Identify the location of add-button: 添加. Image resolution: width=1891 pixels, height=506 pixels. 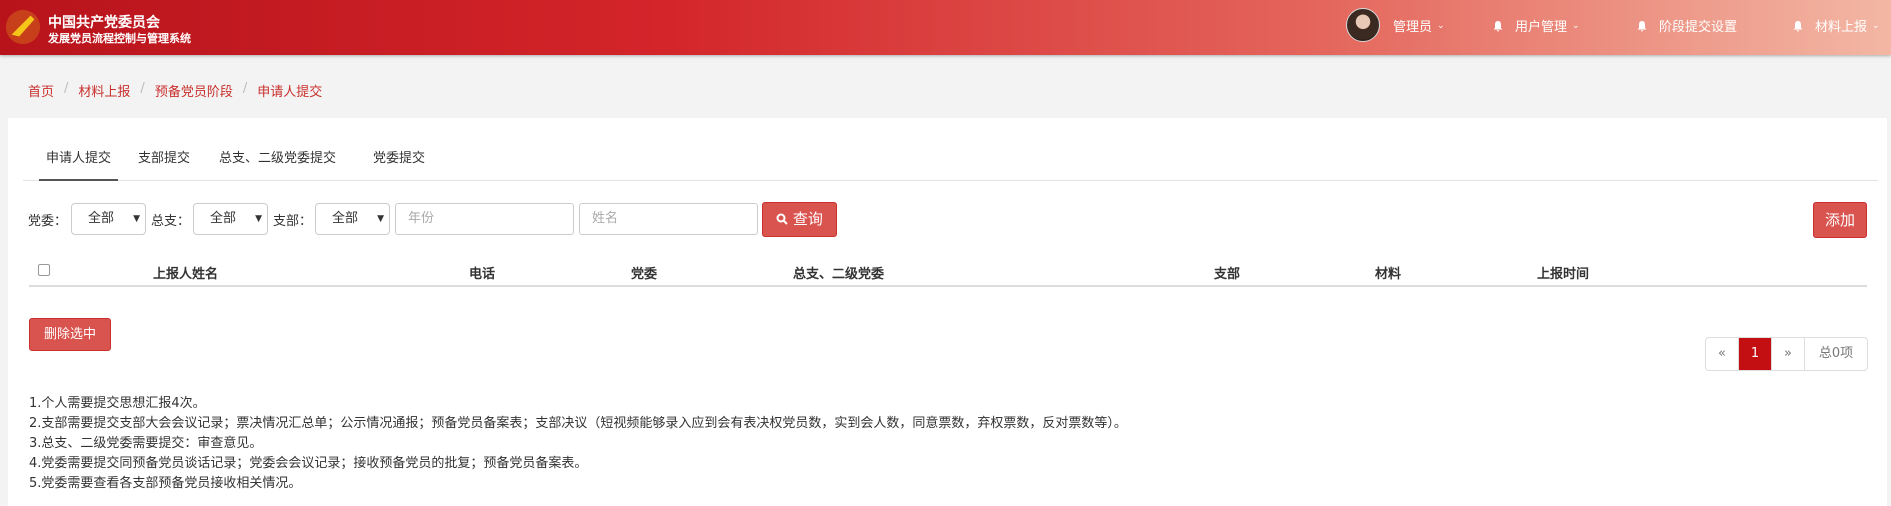
(1840, 220).